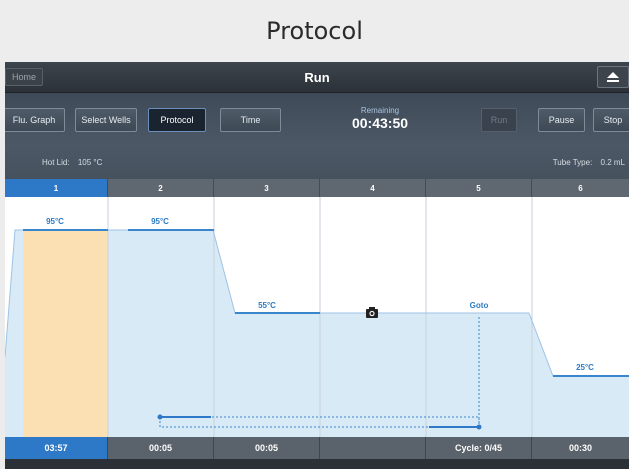  What do you see at coordinates (72, 162) in the screenshot?
I see `hot-lid-info: Hot Lid: 105 °C` at bounding box center [72, 162].